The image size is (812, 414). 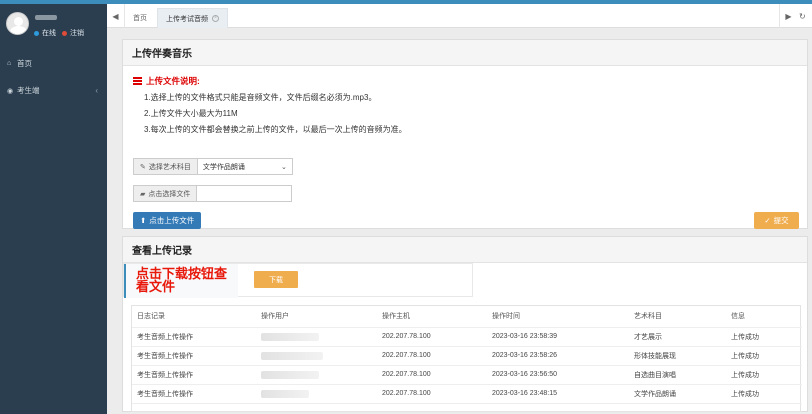 What do you see at coordinates (143, 194) in the screenshot?
I see `folder-icon: ▰` at bounding box center [143, 194].